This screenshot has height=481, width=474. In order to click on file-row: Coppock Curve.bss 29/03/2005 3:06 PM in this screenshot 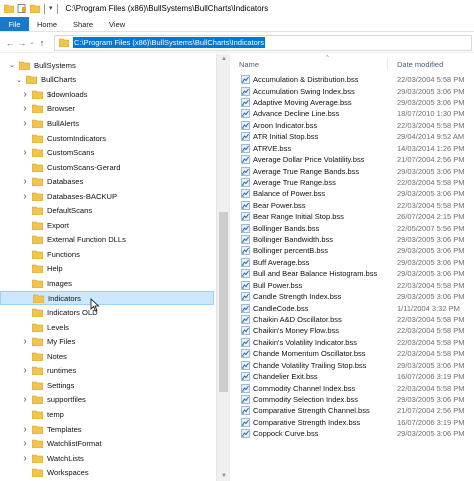, I will do `click(352, 433)`.